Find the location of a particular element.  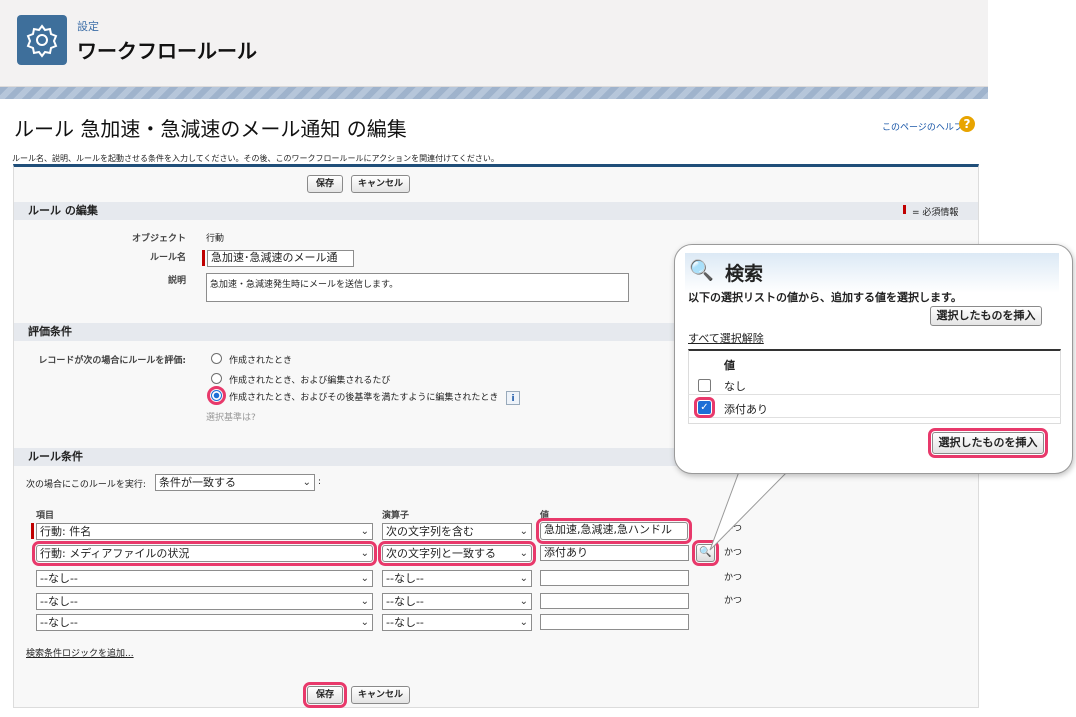

column-header-field: 項目 is located at coordinates (45, 516).